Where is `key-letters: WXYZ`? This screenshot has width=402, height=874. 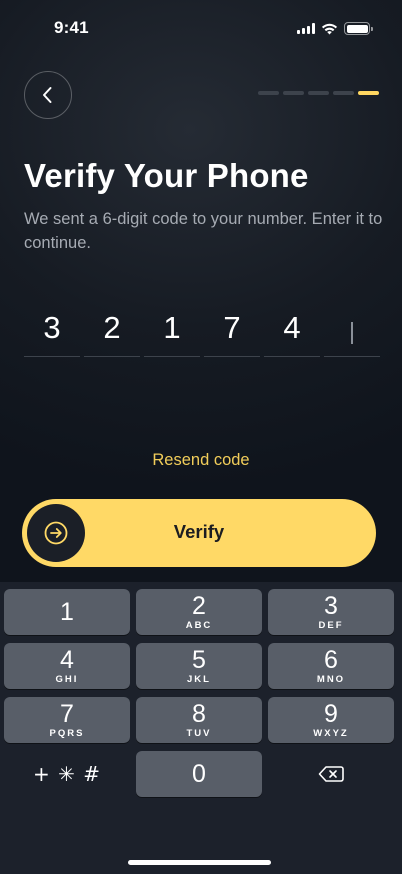 key-letters: WXYZ is located at coordinates (331, 733).